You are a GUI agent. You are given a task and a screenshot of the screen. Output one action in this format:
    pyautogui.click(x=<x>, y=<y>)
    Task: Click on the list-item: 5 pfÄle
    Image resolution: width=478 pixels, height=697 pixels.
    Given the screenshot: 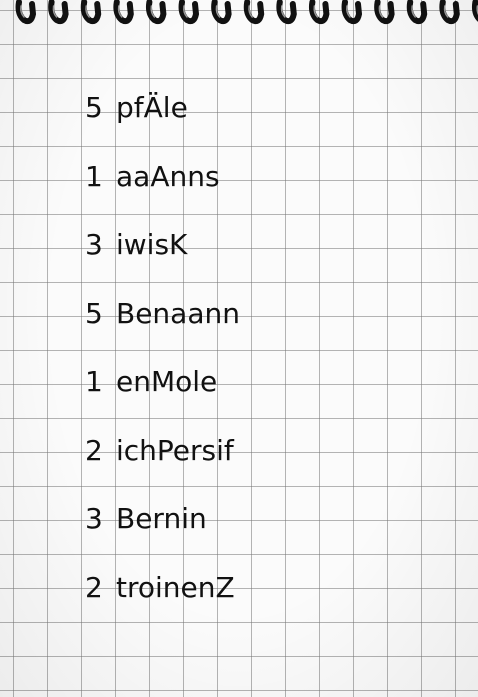 What is the action you would take?
    pyautogui.click(x=162, y=122)
    